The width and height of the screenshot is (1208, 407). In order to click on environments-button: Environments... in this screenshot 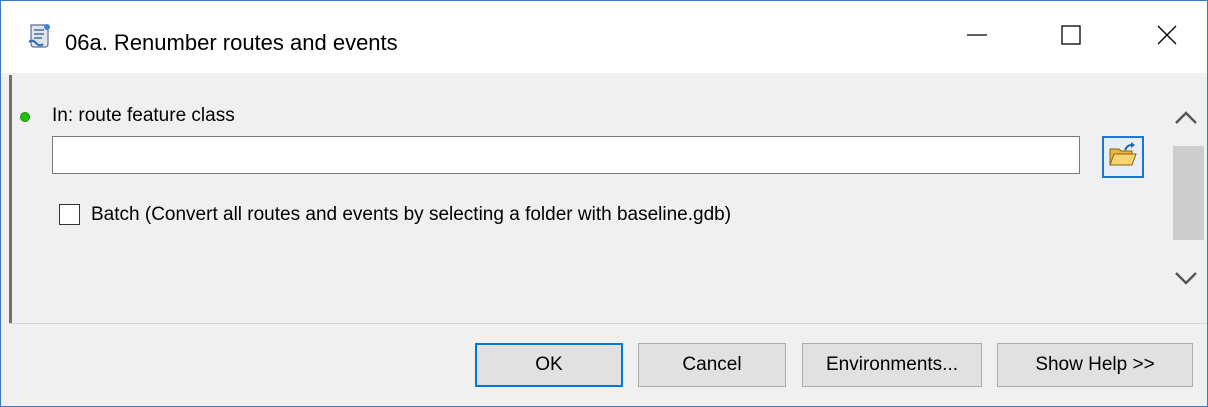, I will do `click(892, 365)`.